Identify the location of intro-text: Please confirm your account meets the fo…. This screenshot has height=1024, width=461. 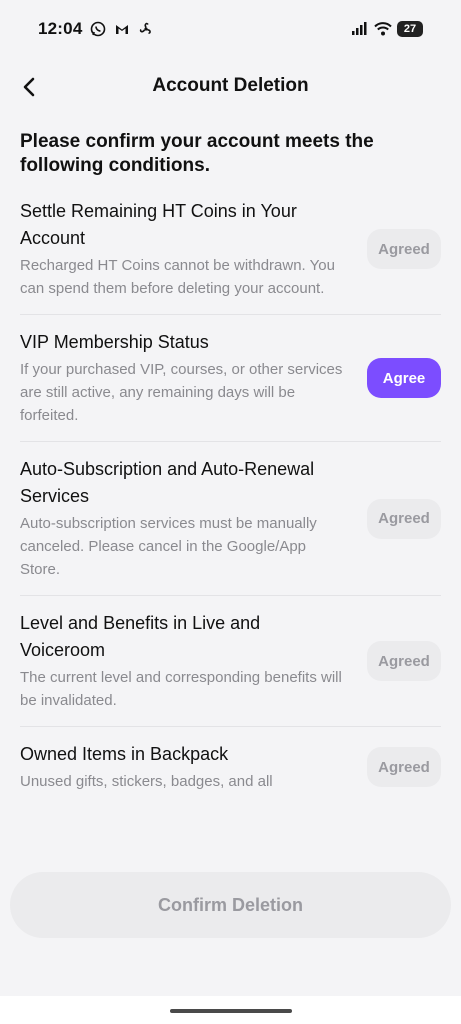
(197, 153).